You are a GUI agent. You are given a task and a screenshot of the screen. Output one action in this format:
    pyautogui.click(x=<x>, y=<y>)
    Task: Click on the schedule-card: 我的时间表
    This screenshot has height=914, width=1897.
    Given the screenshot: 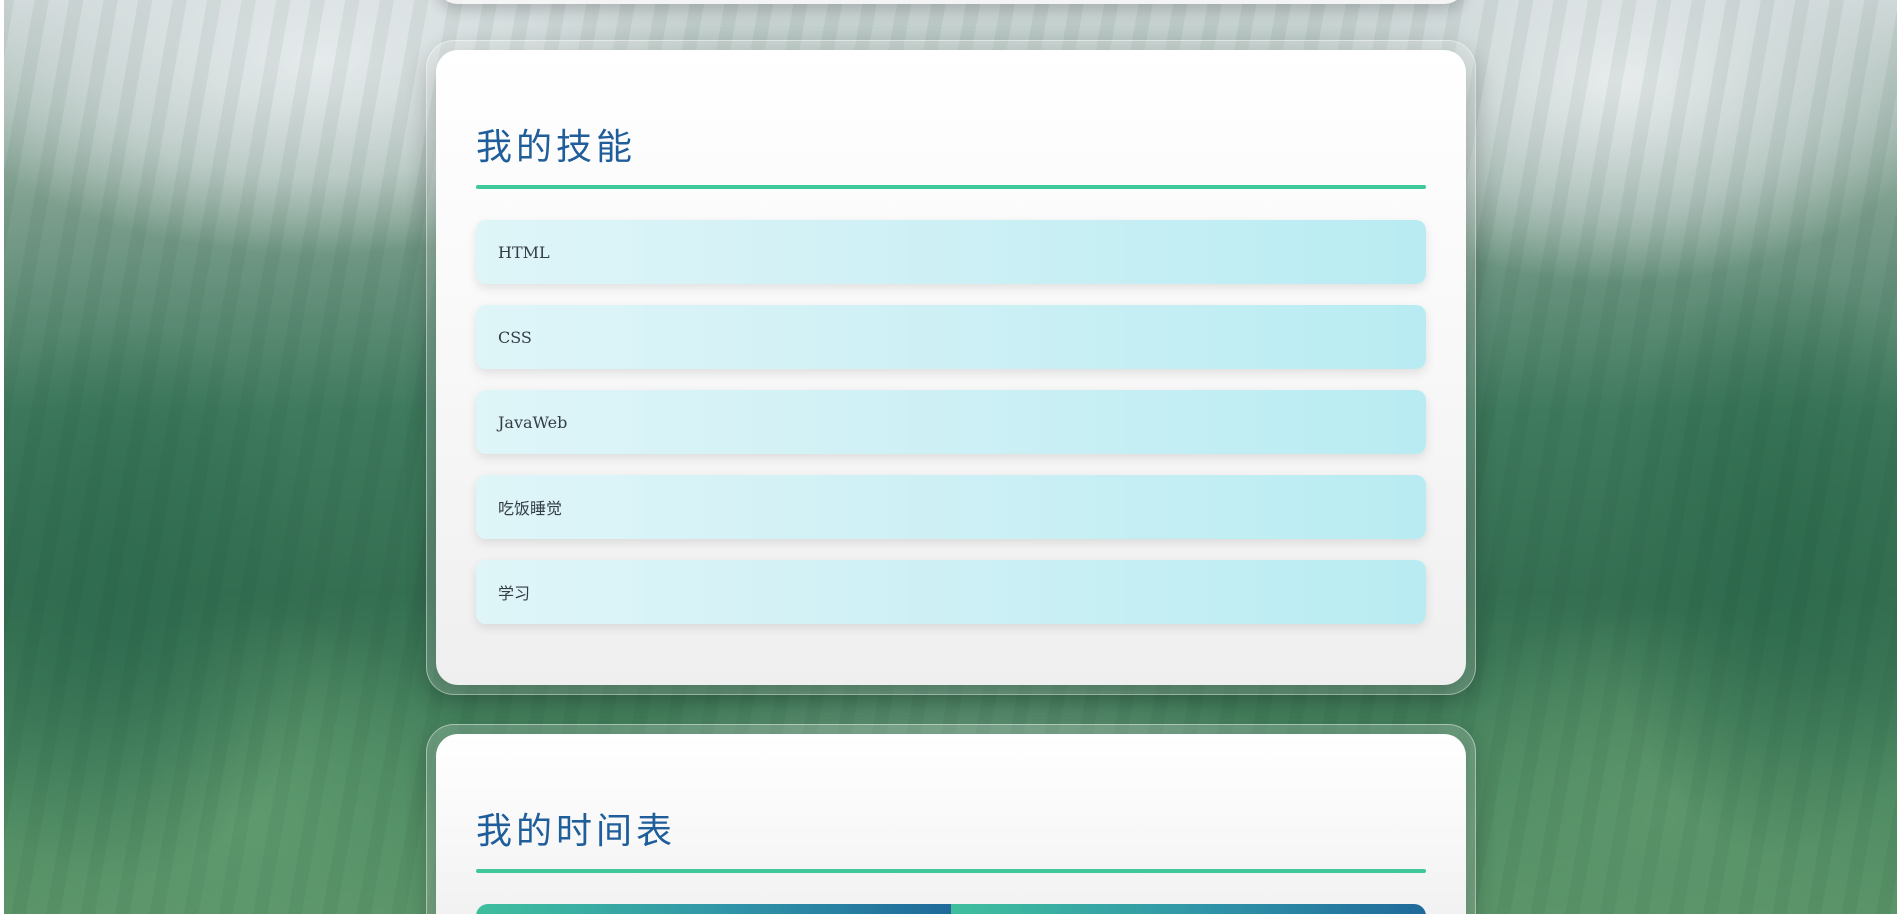 What is the action you would take?
    pyautogui.click(x=951, y=819)
    